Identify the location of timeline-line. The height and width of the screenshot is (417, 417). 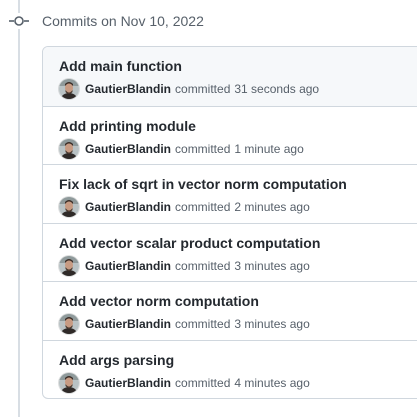
(19, 208).